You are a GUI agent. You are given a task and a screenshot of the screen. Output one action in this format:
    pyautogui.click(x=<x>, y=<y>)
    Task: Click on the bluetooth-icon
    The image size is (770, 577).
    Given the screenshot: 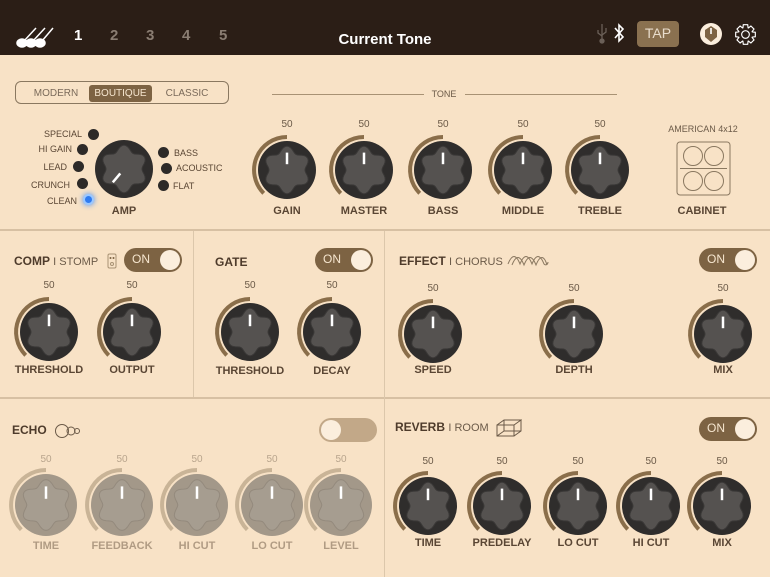 What is the action you would take?
    pyautogui.click(x=619, y=33)
    